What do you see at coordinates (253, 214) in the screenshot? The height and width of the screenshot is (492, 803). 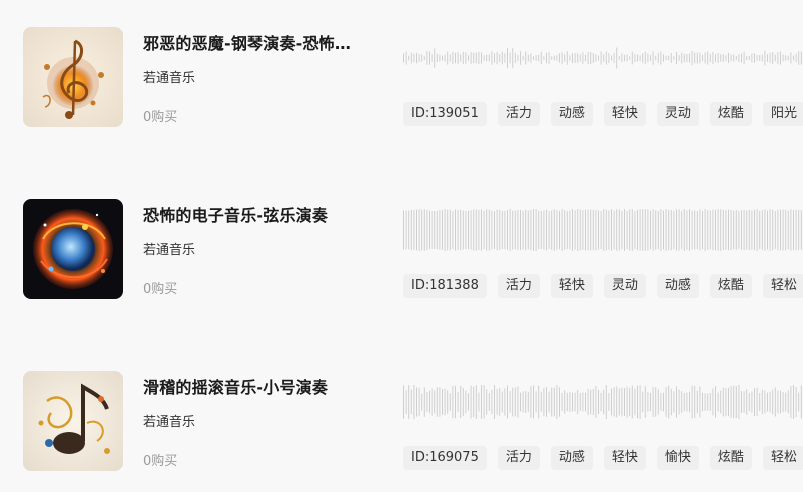 I see `track-title: 恐怖的电子音乐-弦乐演奏` at bounding box center [253, 214].